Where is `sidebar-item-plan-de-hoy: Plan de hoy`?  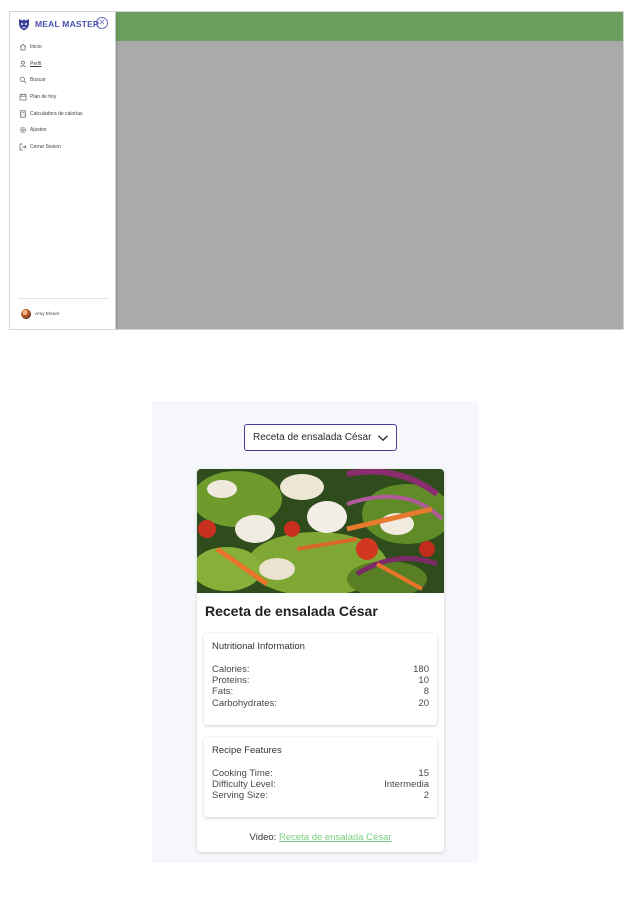 sidebar-item-plan-de-hoy: Plan de hoy is located at coordinates (51, 97).